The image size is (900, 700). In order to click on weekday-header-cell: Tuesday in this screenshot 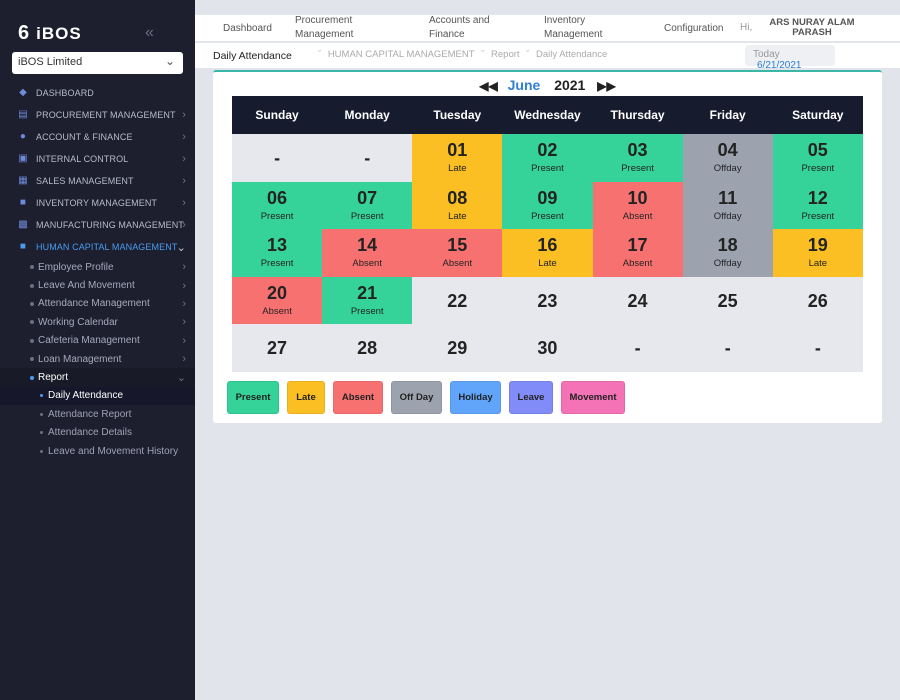, I will do `click(457, 115)`.